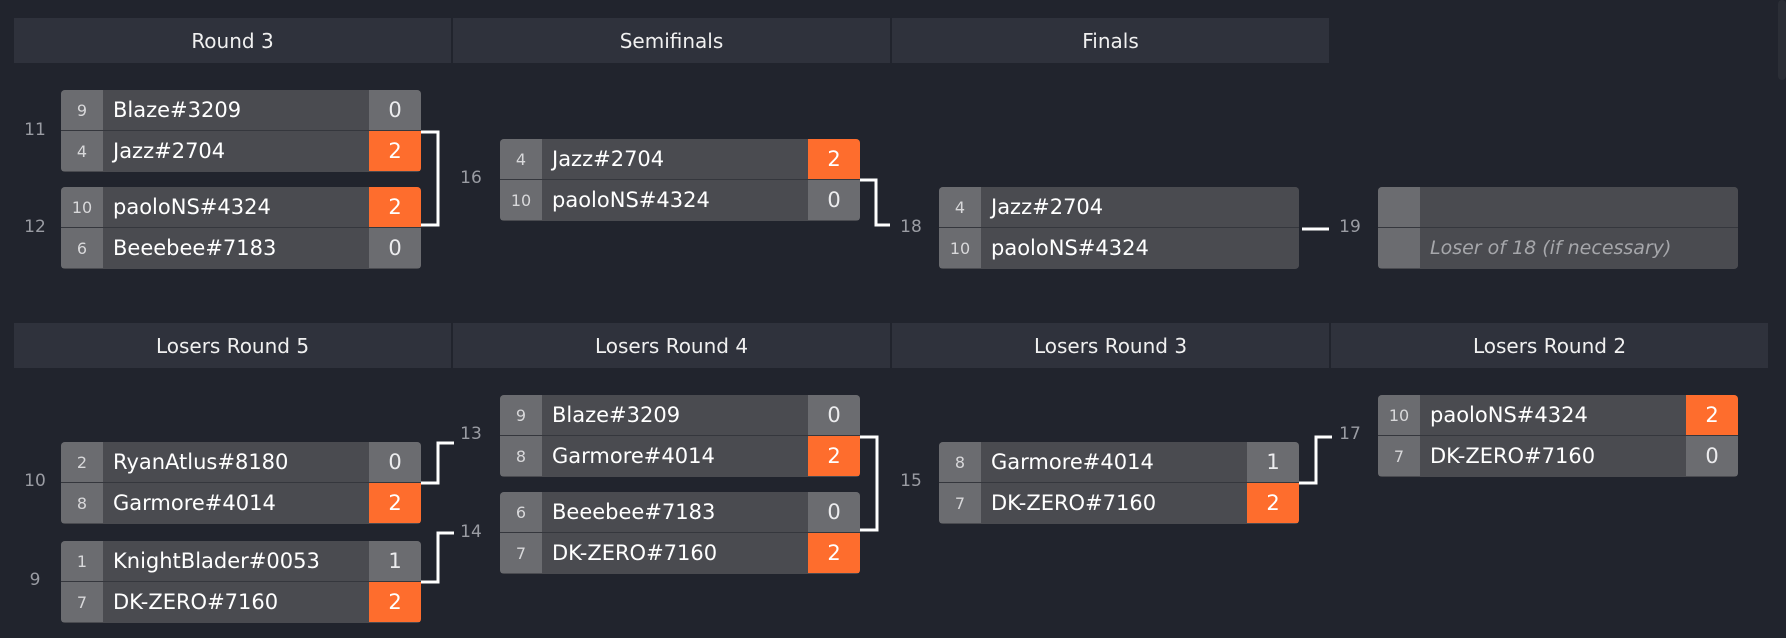  What do you see at coordinates (1110, 40) in the screenshot?
I see `header-finals: Finals` at bounding box center [1110, 40].